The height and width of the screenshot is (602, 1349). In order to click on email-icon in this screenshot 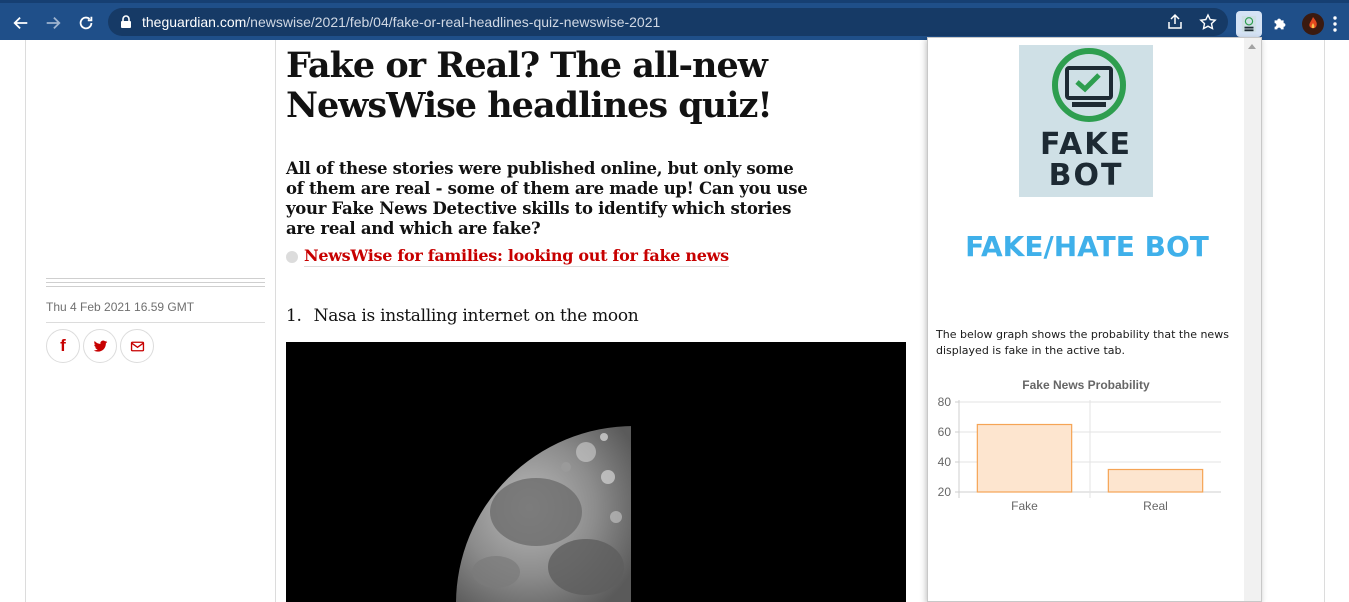, I will do `click(137, 346)`.